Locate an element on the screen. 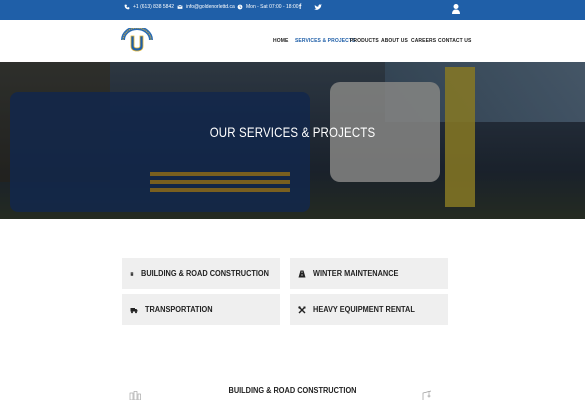 The image size is (585, 400). service-label: HEAVY EQUIPMENT RENTAL is located at coordinates (364, 309).